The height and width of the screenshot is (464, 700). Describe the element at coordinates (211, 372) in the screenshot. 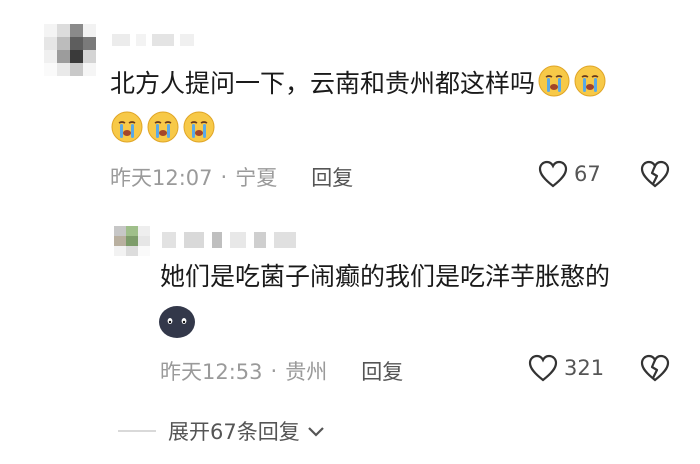

I see `reply-time: 昨天12:53` at that location.